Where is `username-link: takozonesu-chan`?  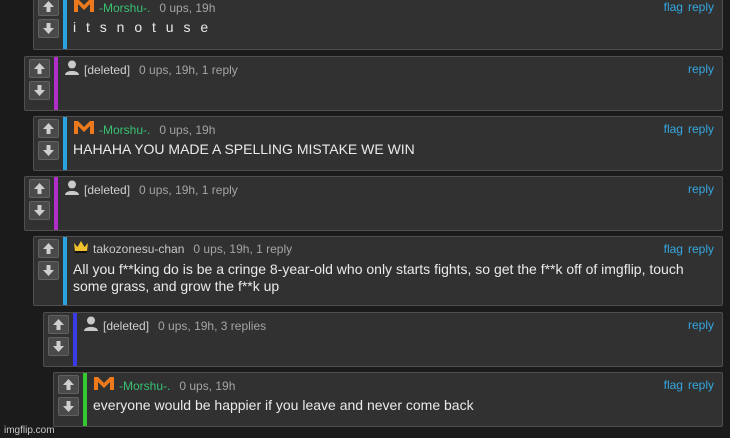
username-link: takozonesu-chan is located at coordinates (138, 249).